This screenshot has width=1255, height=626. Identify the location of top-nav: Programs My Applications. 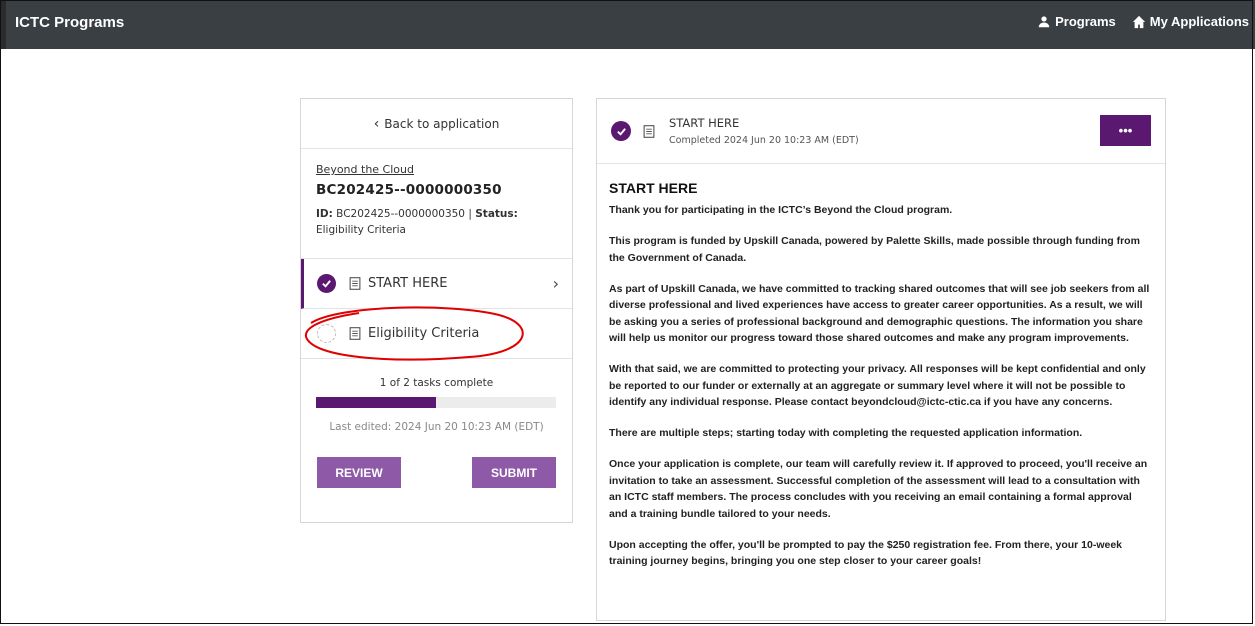
(1143, 21).